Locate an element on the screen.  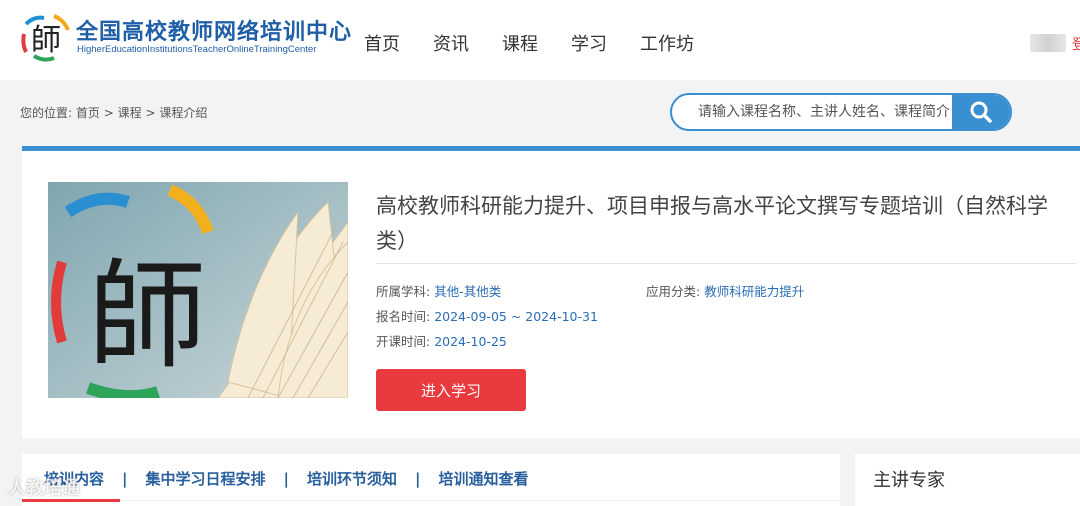
start-label: 开课时间: is located at coordinates (403, 341).